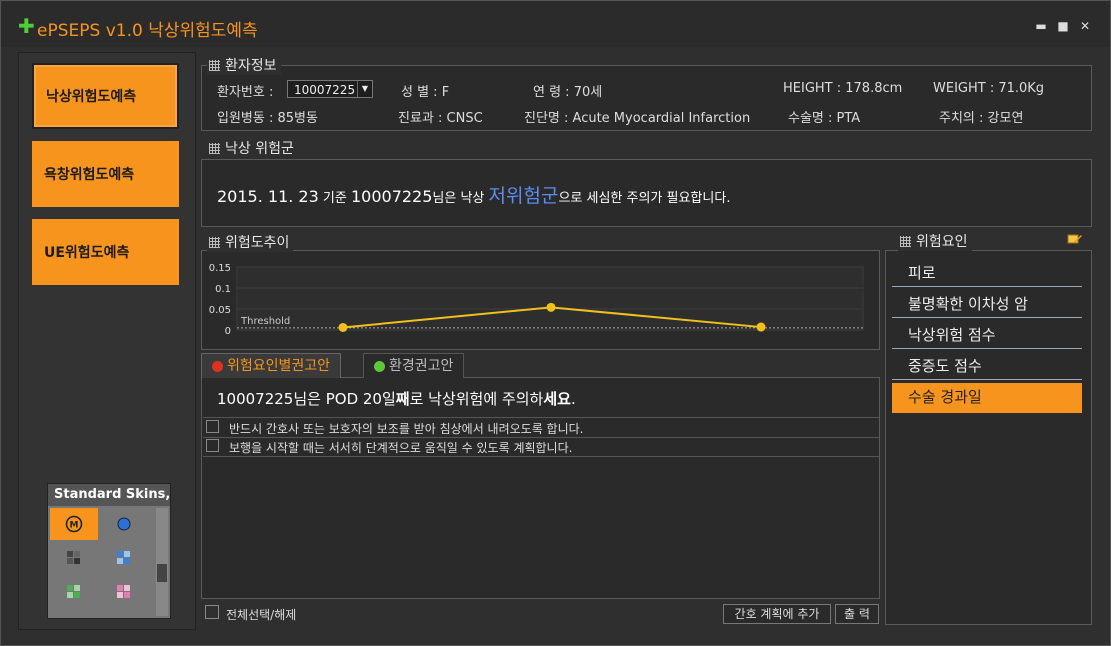  I want to click on skin-dark-icon, so click(74, 558).